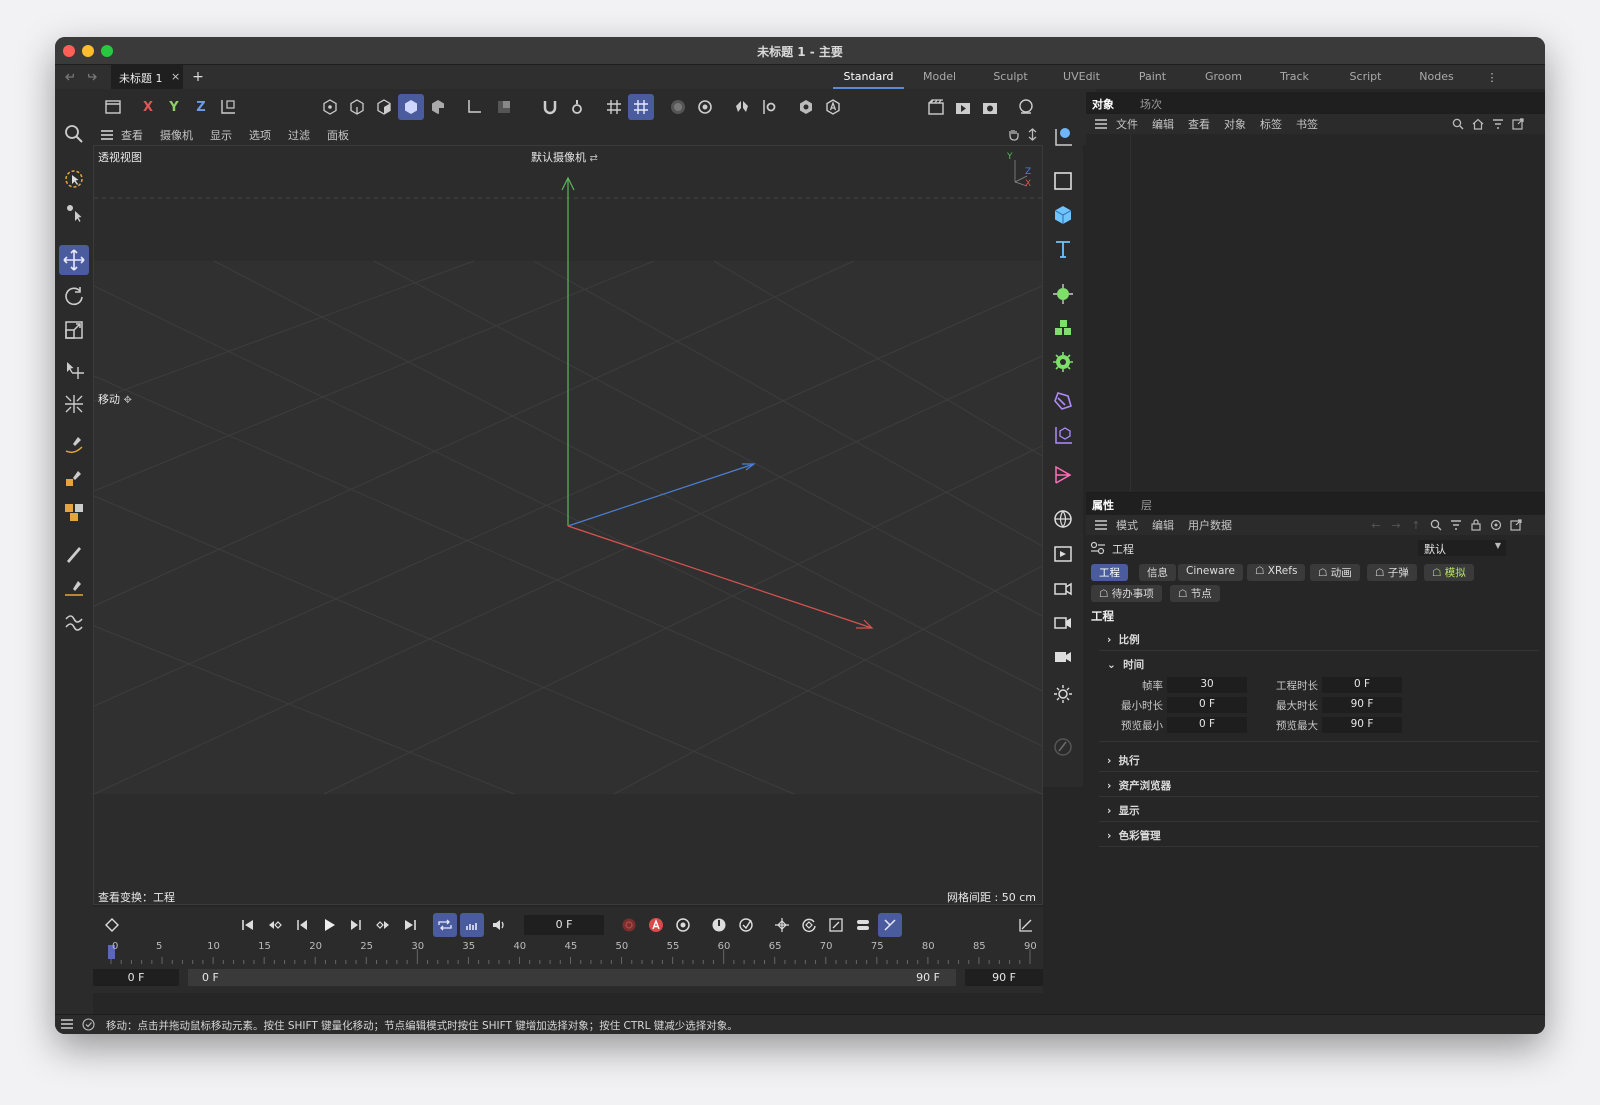 This screenshot has height=1105, width=1600. What do you see at coordinates (550, 107) in the screenshot?
I see `snap-magnet-icon` at bounding box center [550, 107].